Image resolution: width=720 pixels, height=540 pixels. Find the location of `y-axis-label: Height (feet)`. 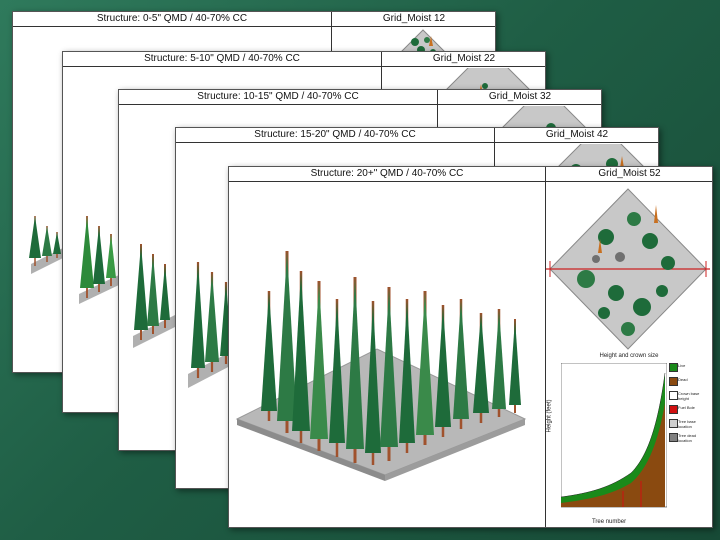

y-axis-label: Height (feet) is located at coordinates (549, 416).